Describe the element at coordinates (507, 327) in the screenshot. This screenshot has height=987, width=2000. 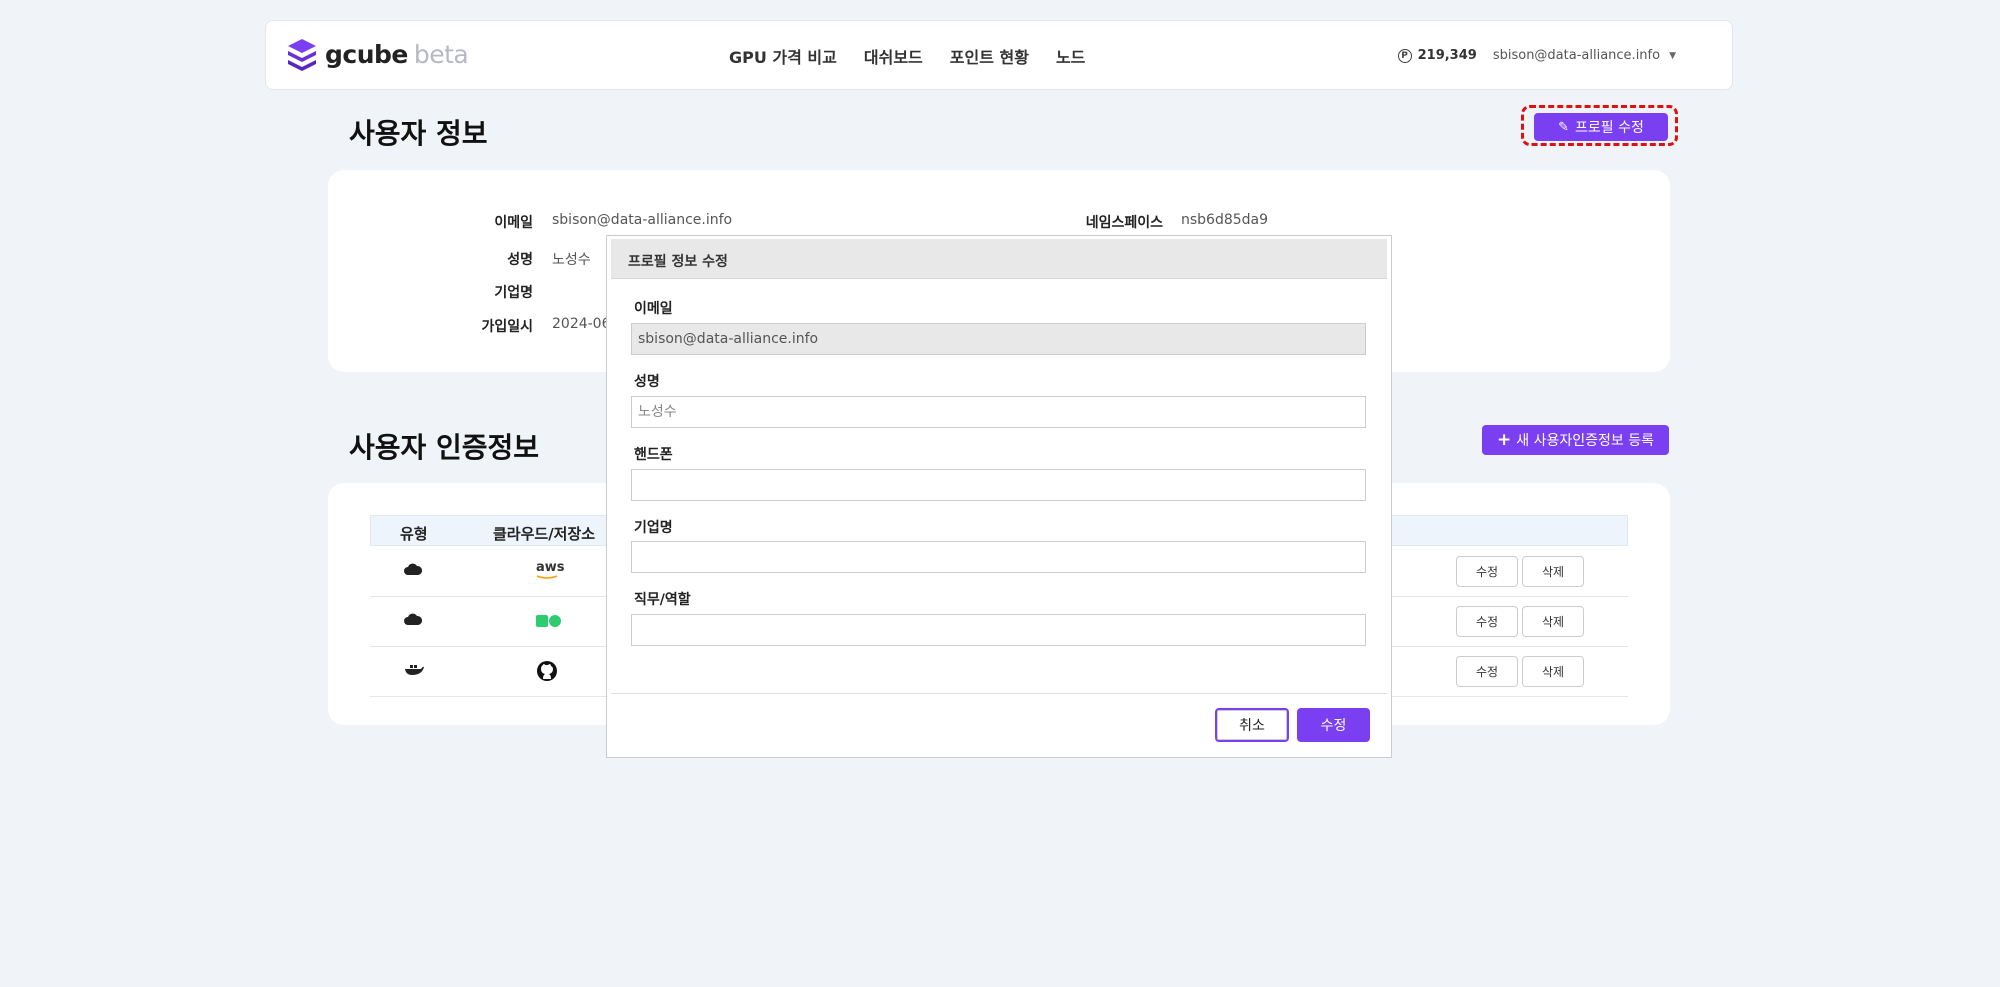
I see `joined-label: 가입일시` at that location.